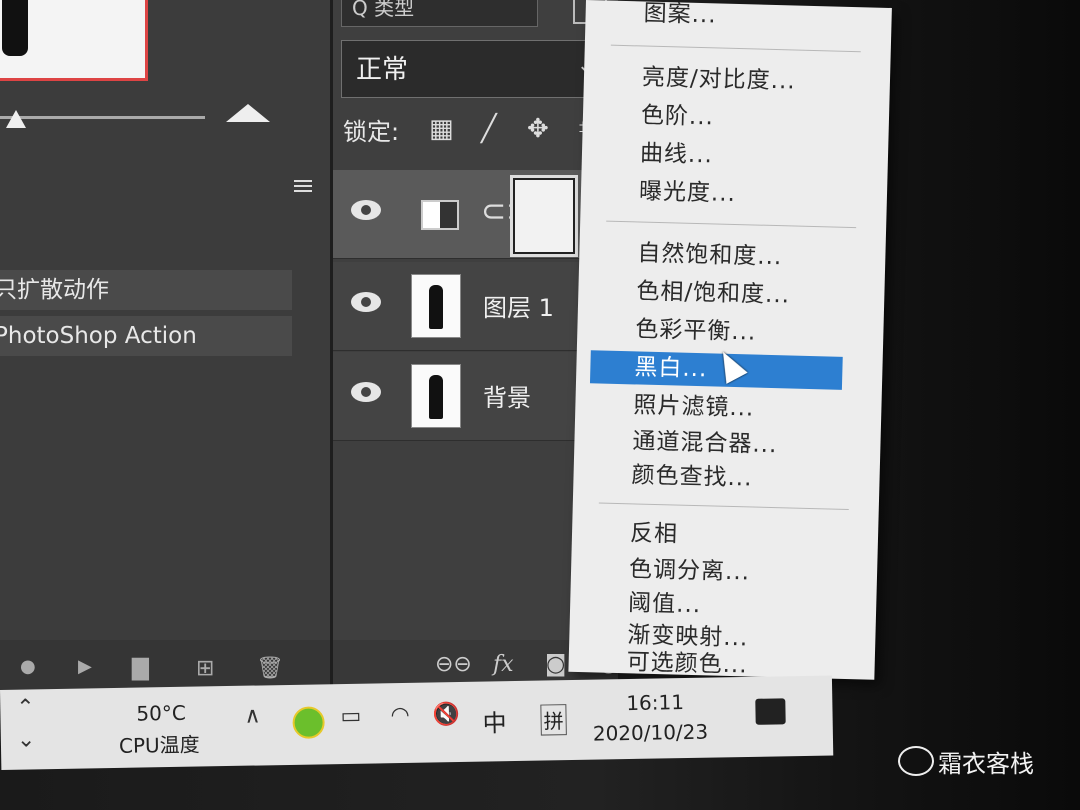 The image size is (1080, 810). I want to click on layer-name: 图层 1, so click(518, 308).